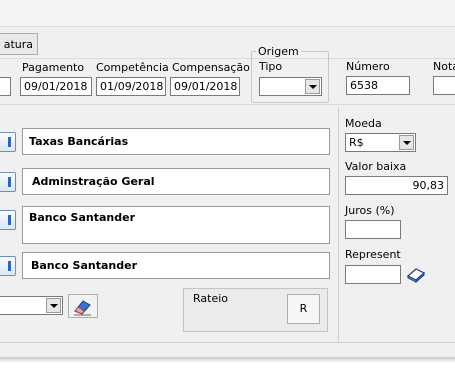 This screenshot has width=455, height=375. I want to click on competencia-label: Competência, so click(132, 67).